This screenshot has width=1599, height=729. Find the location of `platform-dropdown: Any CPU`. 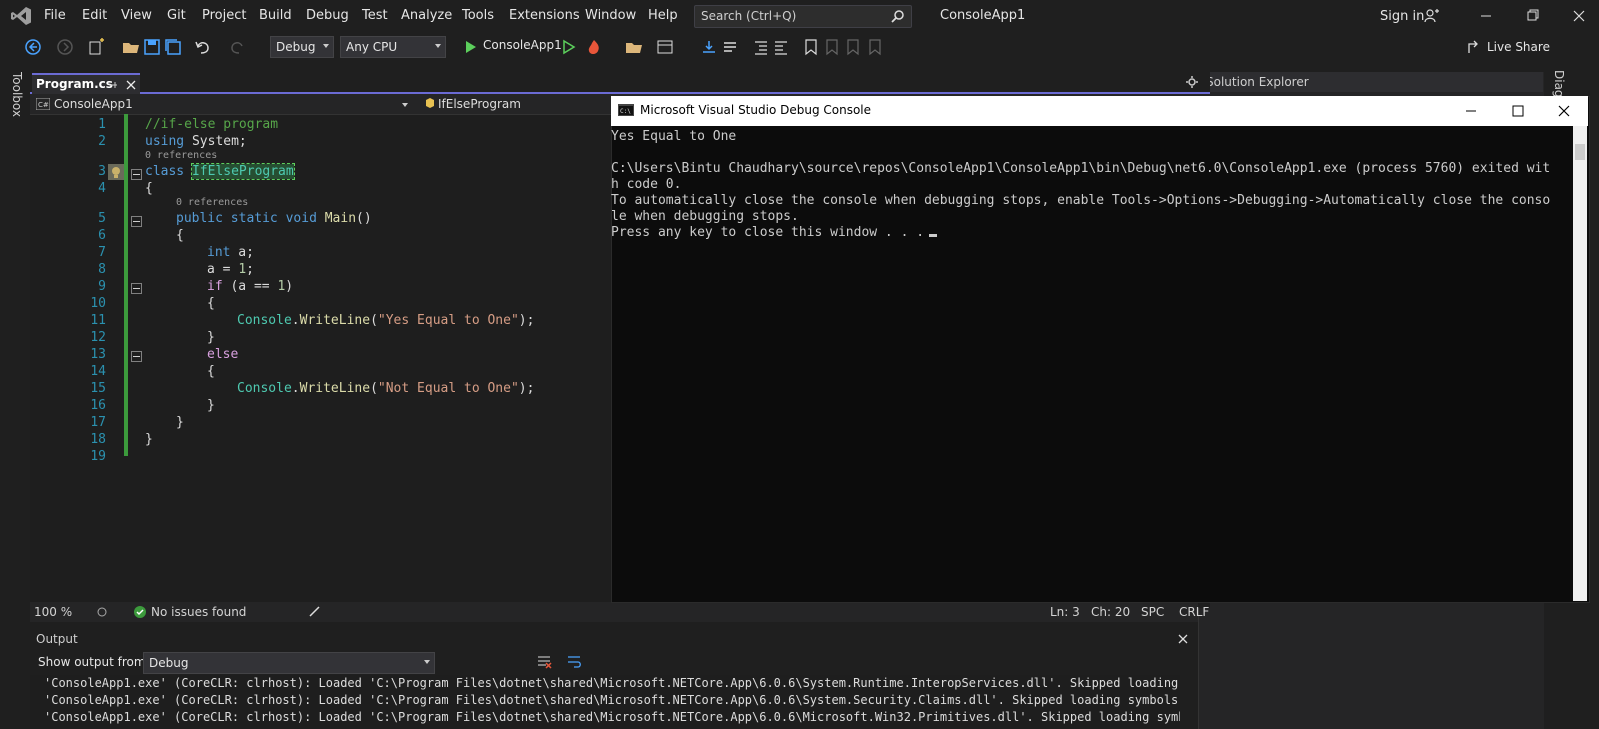

platform-dropdown: Any CPU is located at coordinates (393, 47).